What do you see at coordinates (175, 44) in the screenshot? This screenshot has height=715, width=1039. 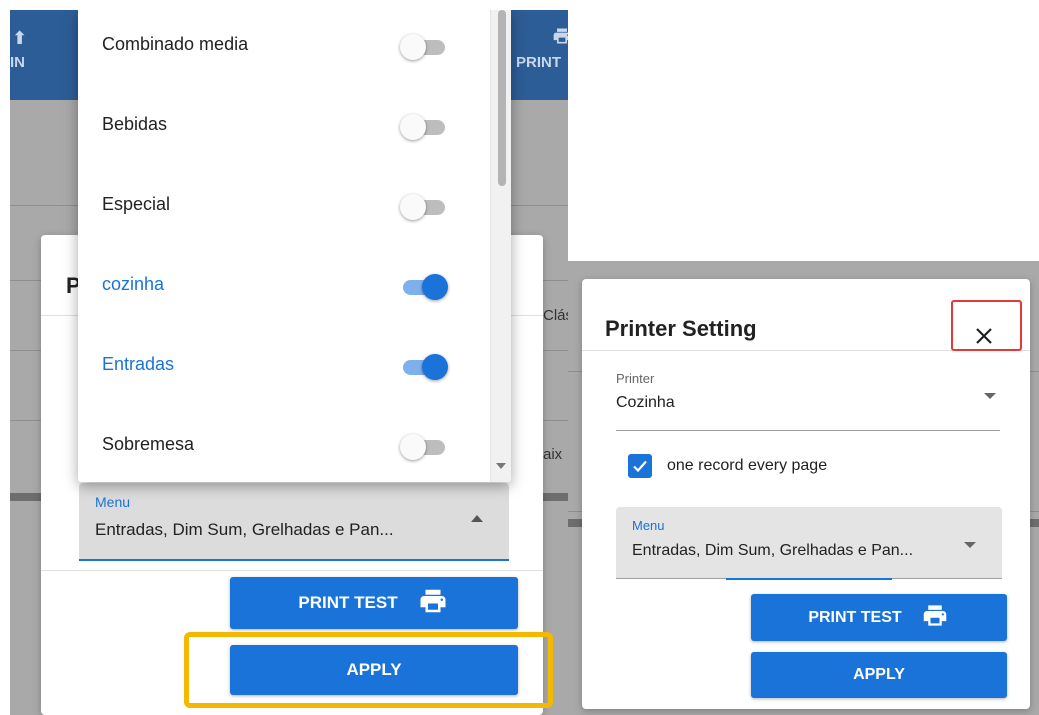 I see `list-item-label: Combinado media` at bounding box center [175, 44].